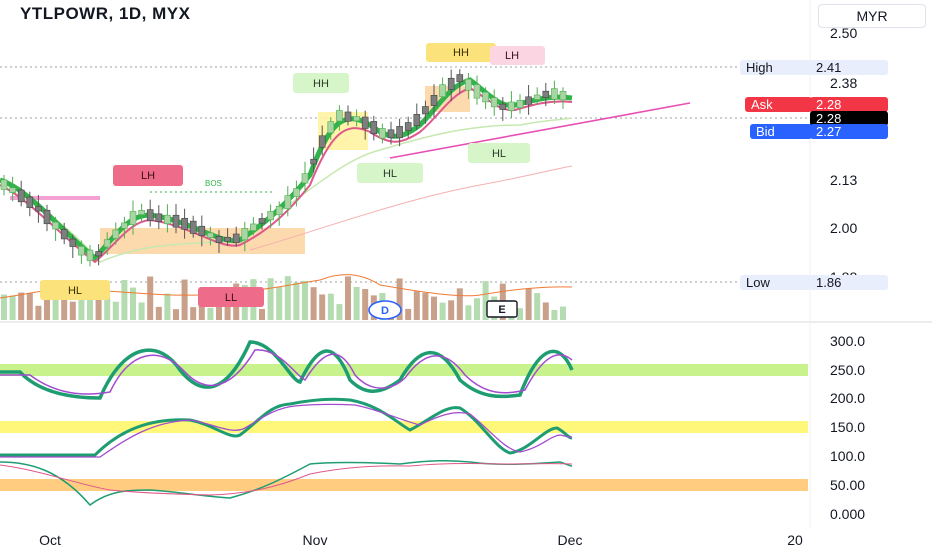  I want to click on hl-text-1: HL, so click(75, 291).